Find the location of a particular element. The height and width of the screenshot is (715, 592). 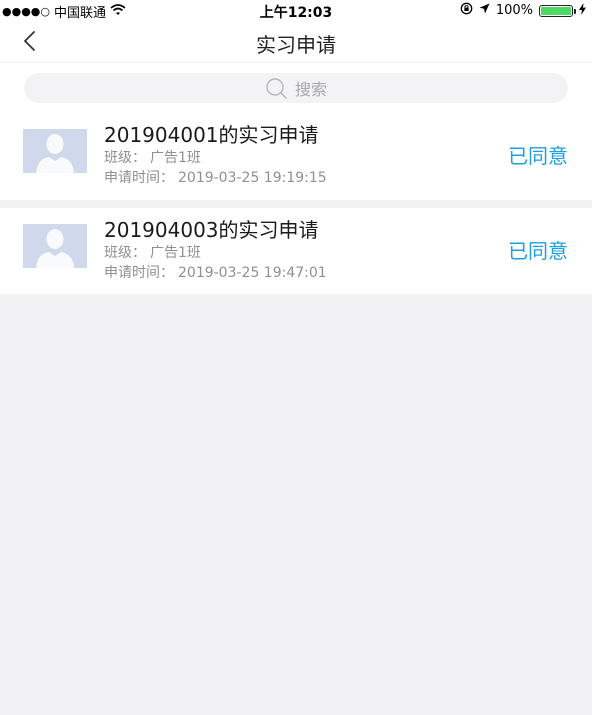

back-button is located at coordinates (29, 41).